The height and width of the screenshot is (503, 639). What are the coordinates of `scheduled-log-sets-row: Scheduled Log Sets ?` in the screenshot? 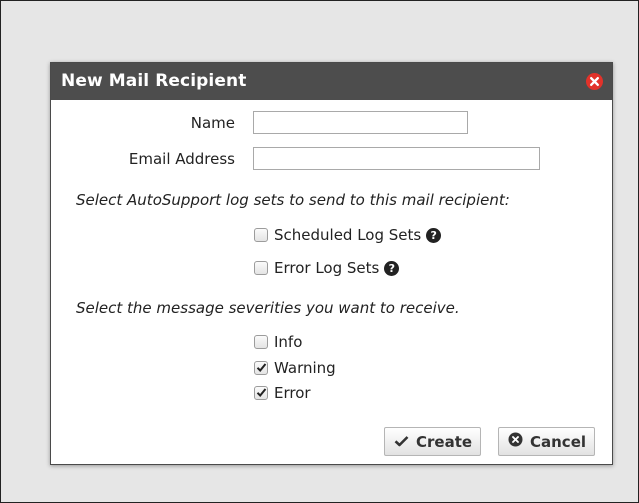 It's located at (348, 235).